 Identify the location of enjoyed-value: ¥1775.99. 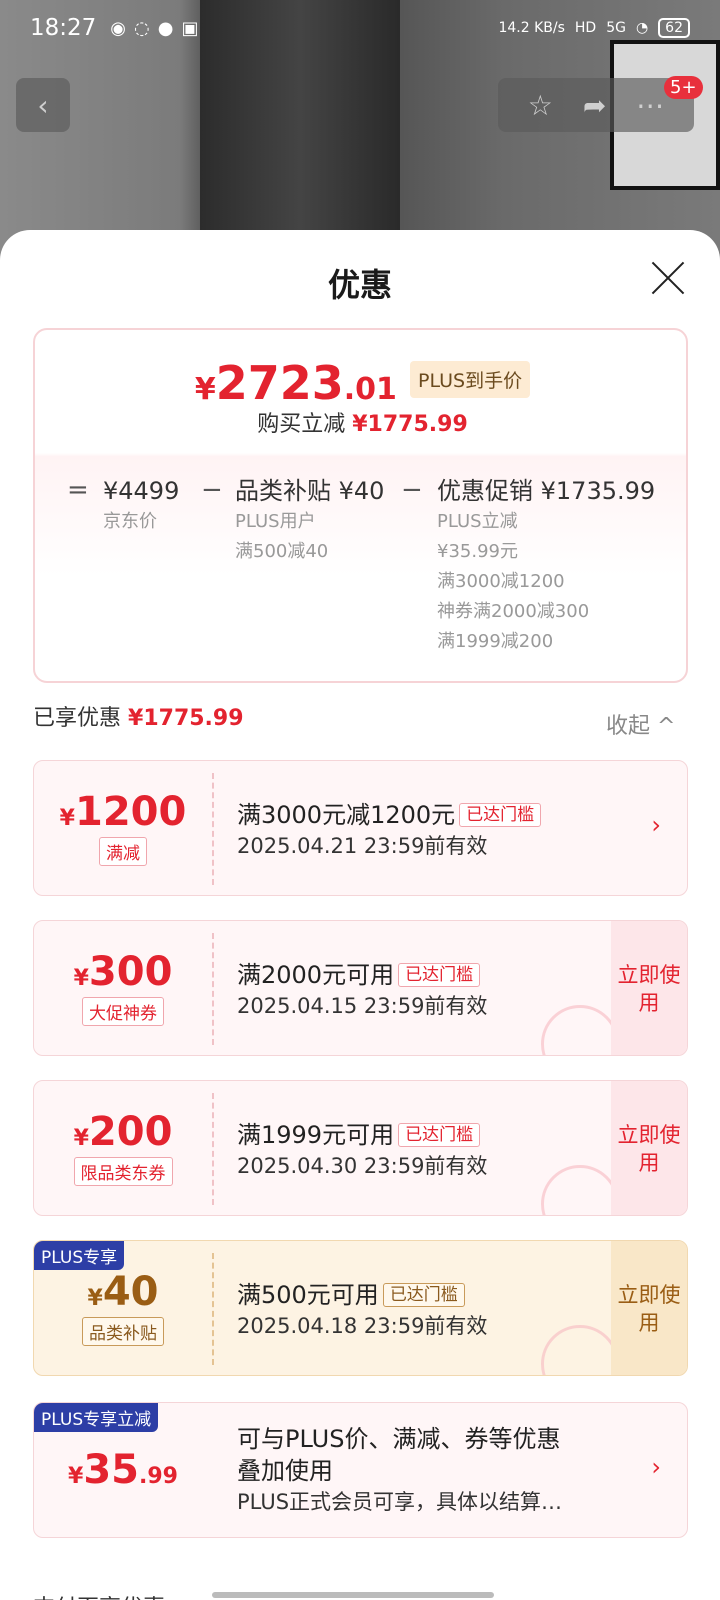
(186, 718).